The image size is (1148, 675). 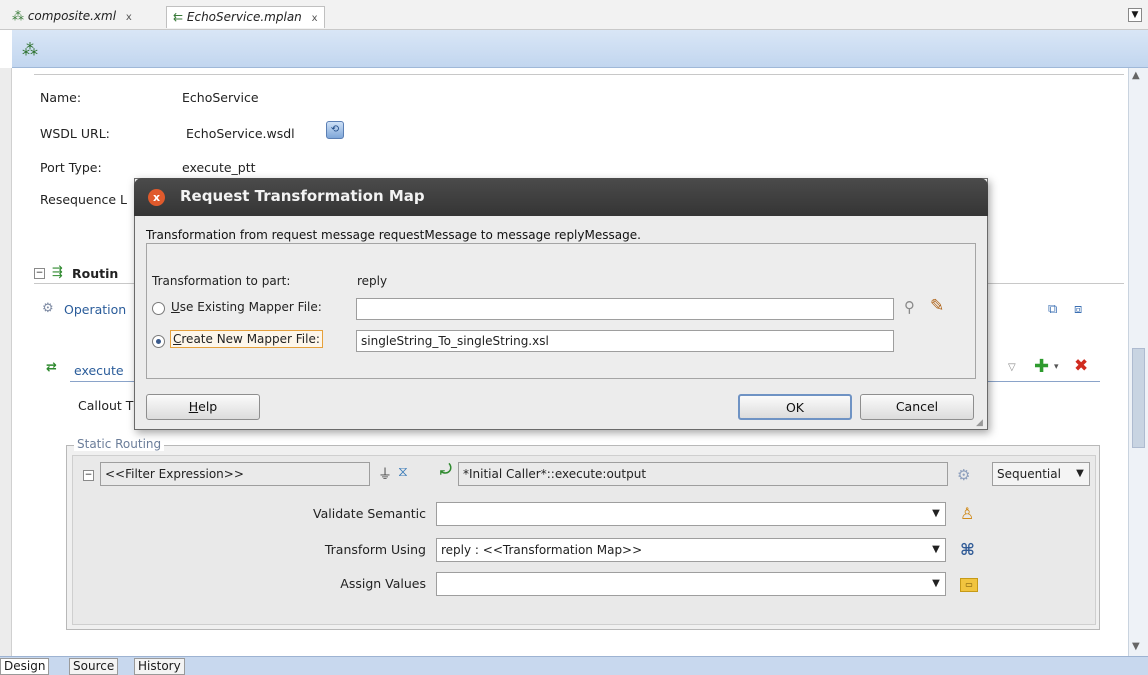 I want to click on filter-dropdown-icon: ▽, so click(x=1012, y=367).